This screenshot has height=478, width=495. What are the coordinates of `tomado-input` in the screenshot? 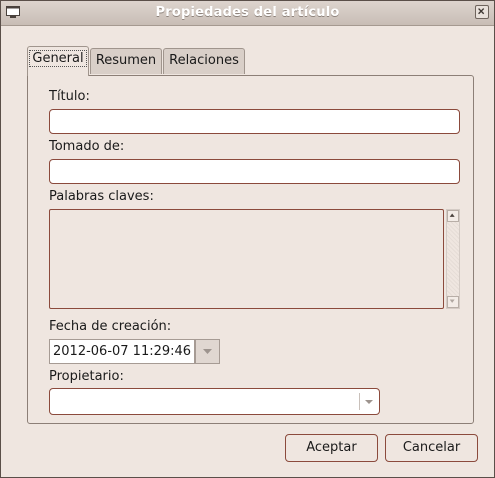 It's located at (254, 171).